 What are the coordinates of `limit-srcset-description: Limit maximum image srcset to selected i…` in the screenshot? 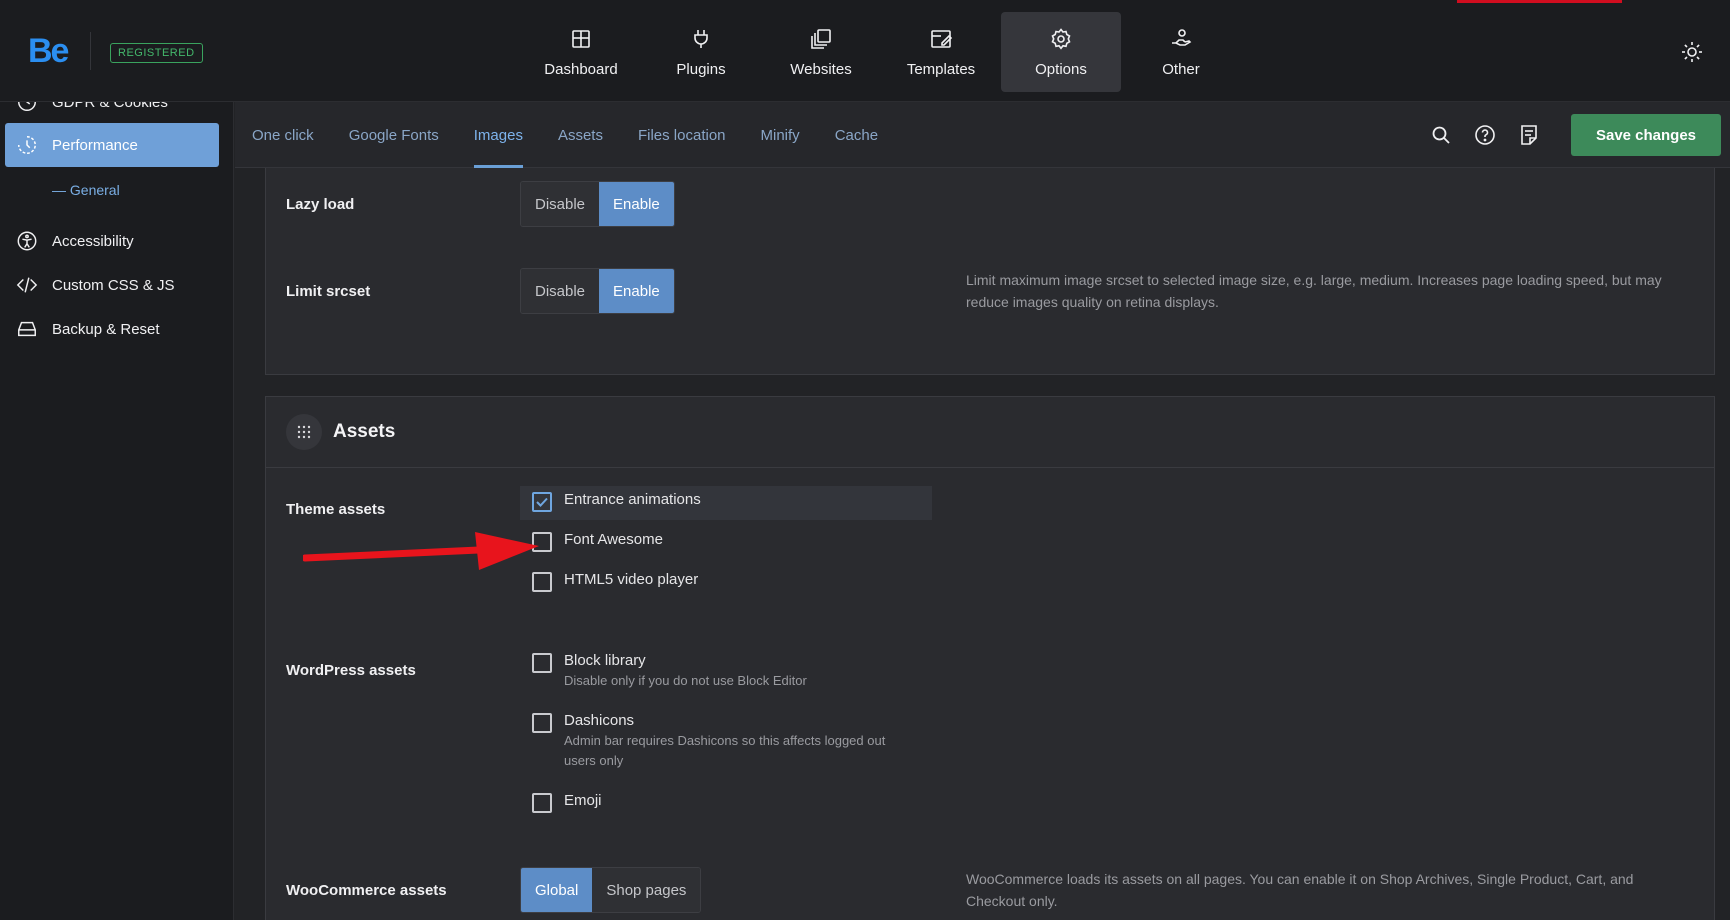 It's located at (1314, 291).